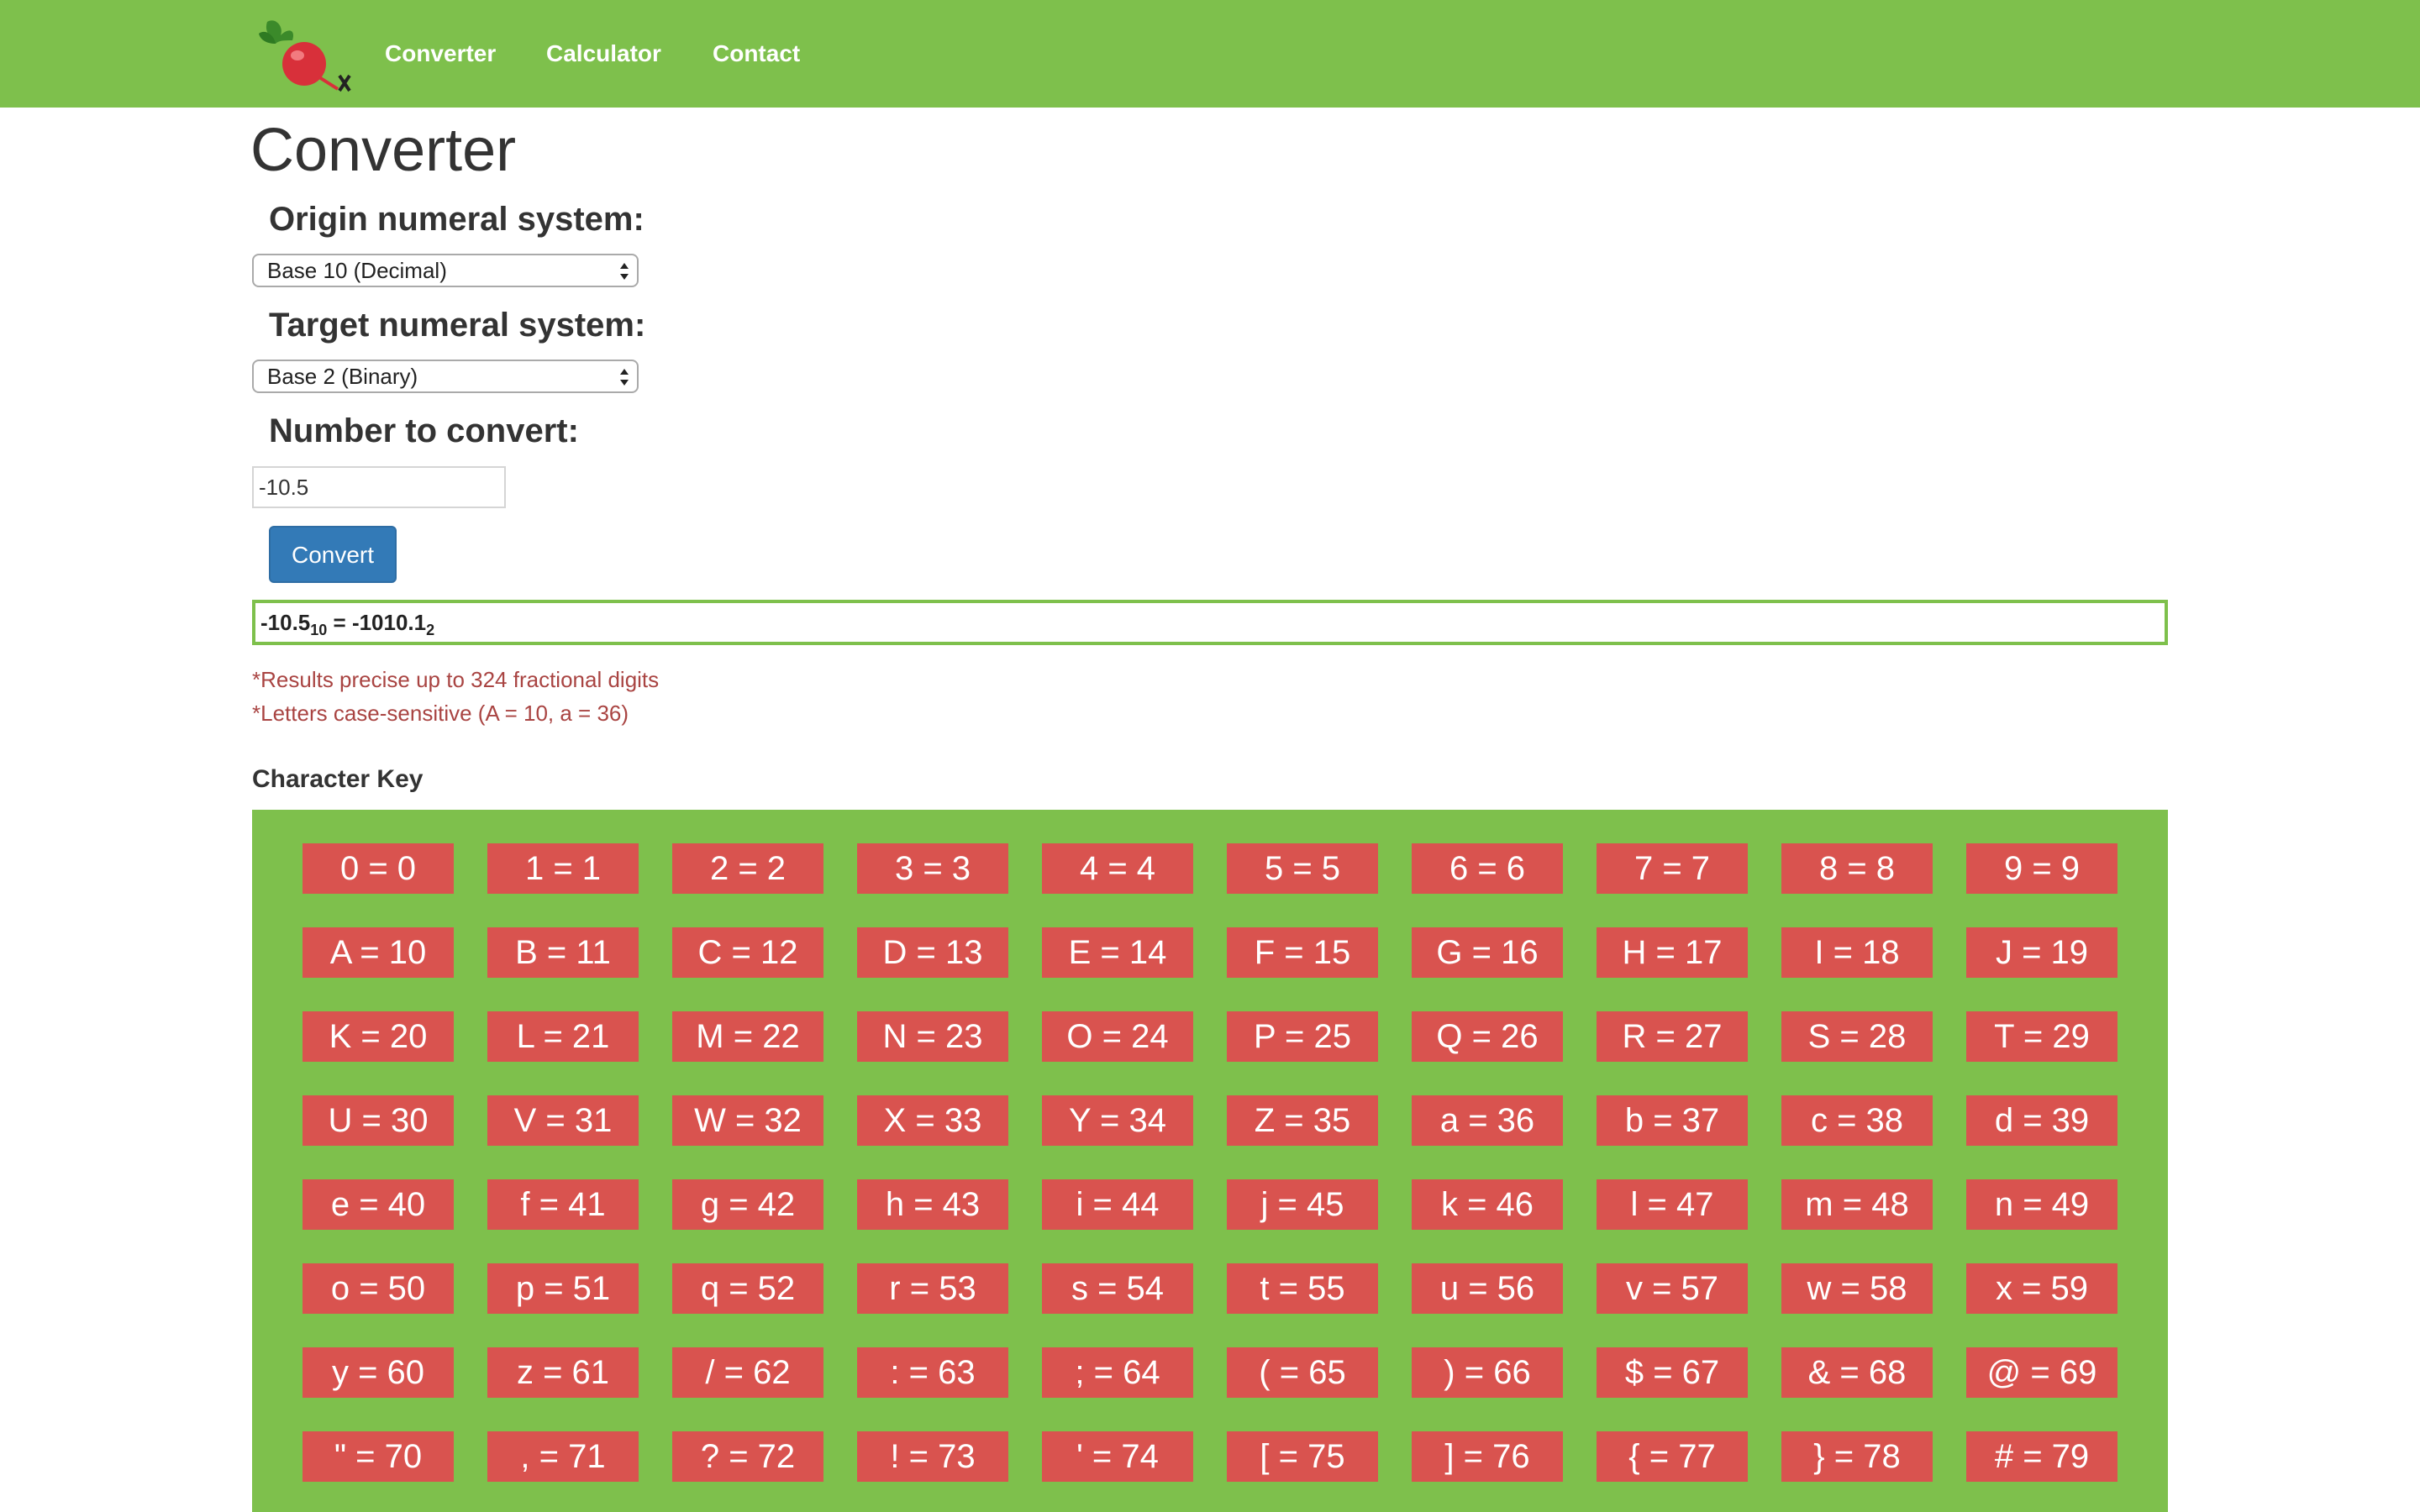 The image size is (2420, 1512). What do you see at coordinates (1857, 952) in the screenshot?
I see `character-key-item: I = 18` at bounding box center [1857, 952].